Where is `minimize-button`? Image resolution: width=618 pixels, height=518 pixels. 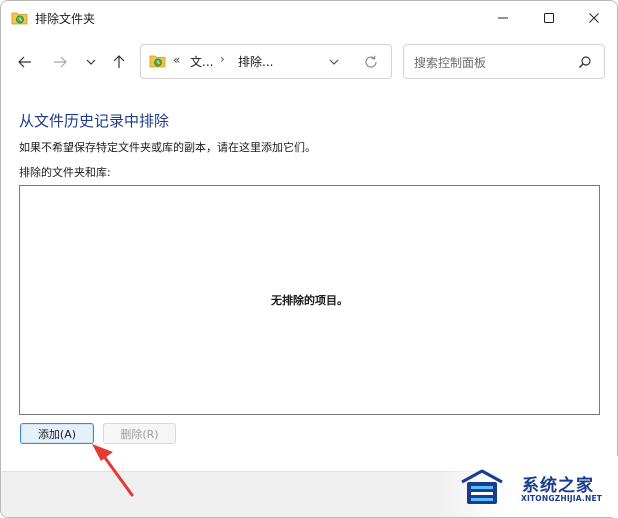
minimize-button is located at coordinates (503, 18).